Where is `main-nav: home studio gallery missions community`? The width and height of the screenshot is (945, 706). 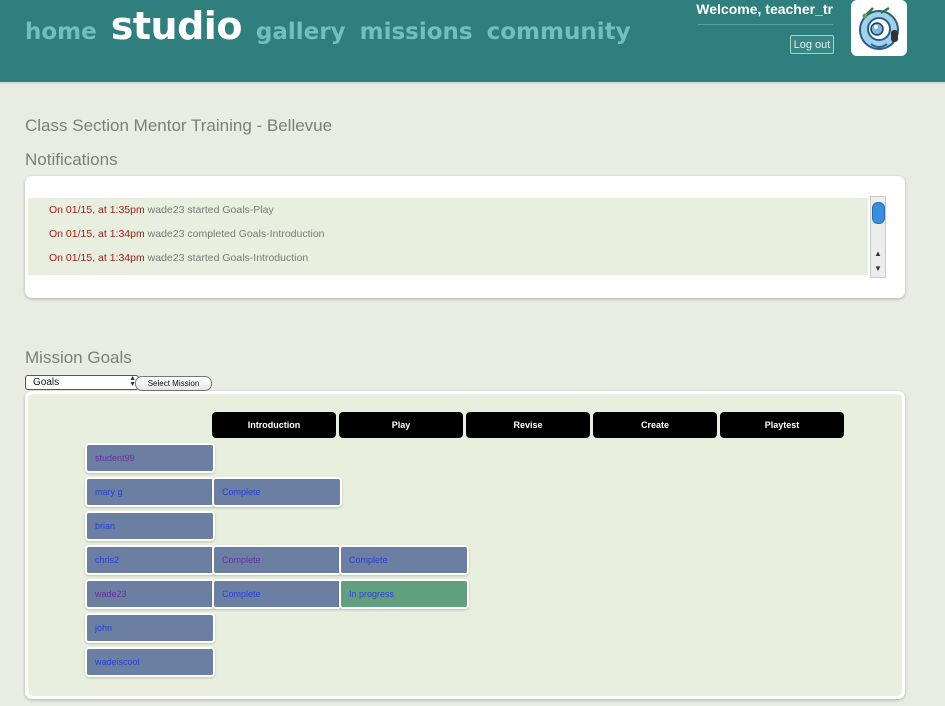 main-nav: home studio gallery missions community is located at coordinates (335, 26).